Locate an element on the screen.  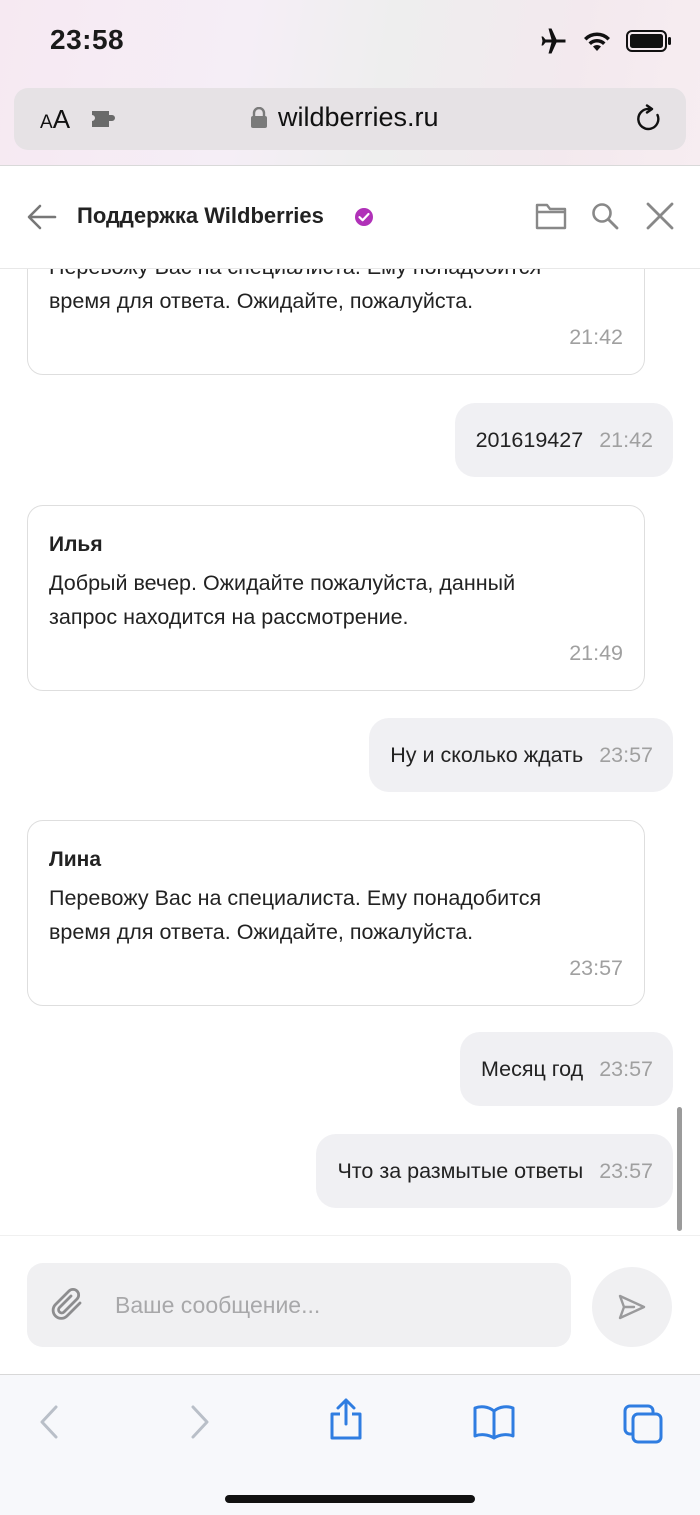
message-input is located at coordinates (330, 1305).